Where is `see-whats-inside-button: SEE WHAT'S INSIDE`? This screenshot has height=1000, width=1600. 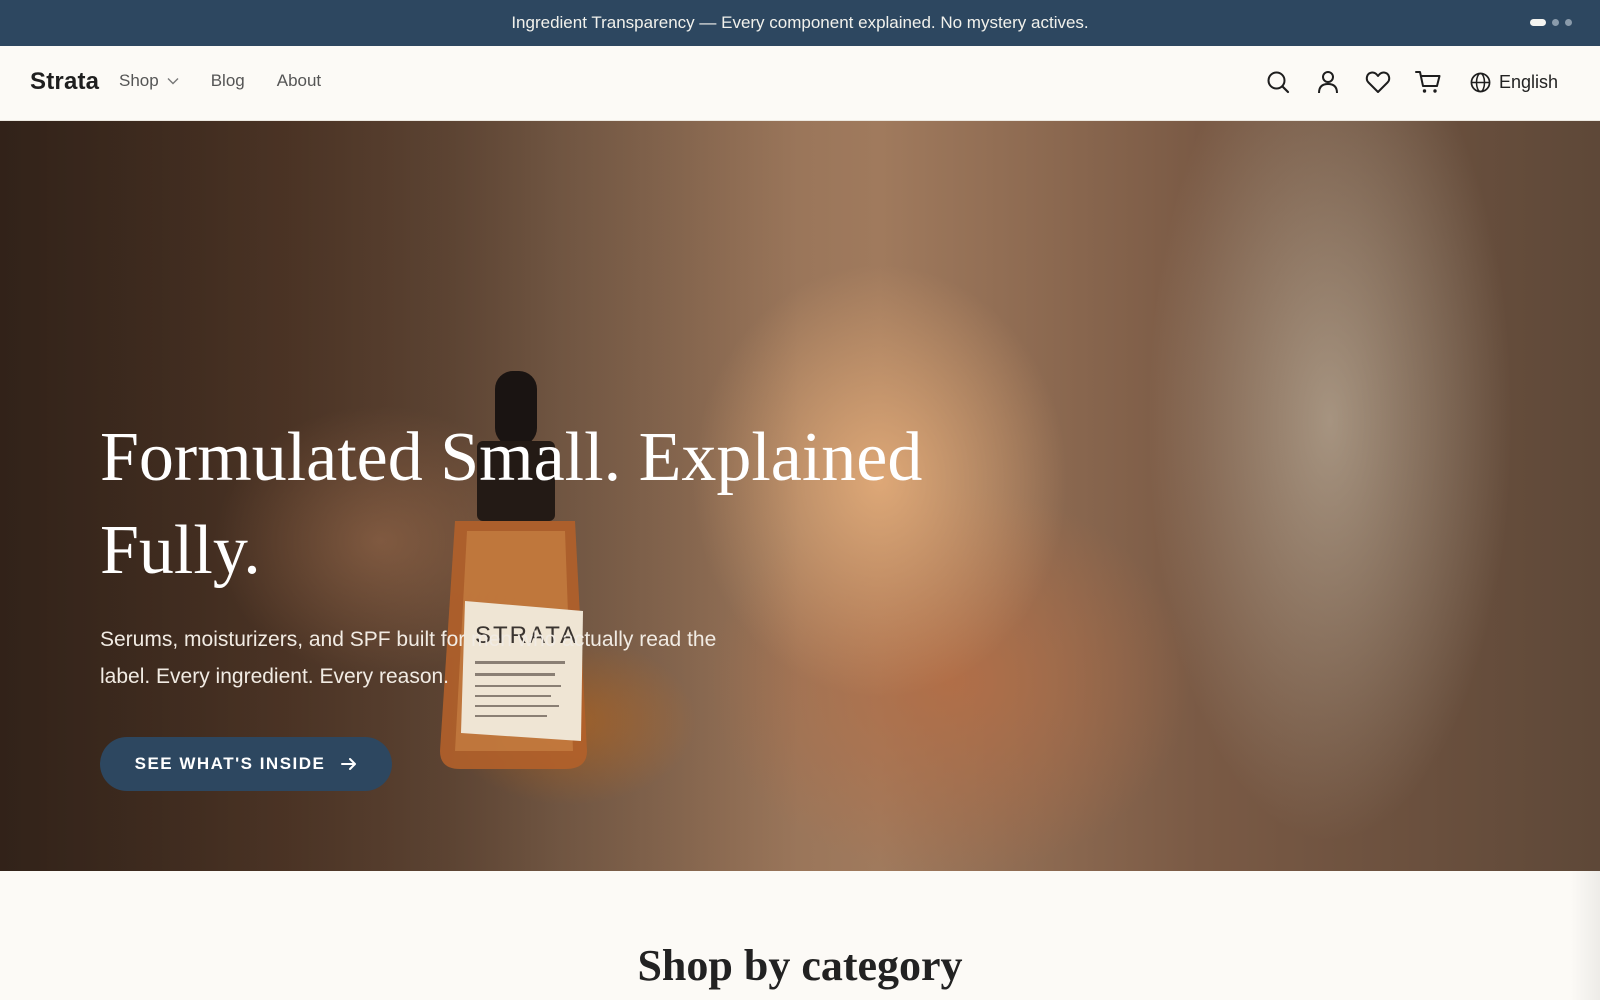 see-whats-inside-button: SEE WHAT'S INSIDE is located at coordinates (246, 764).